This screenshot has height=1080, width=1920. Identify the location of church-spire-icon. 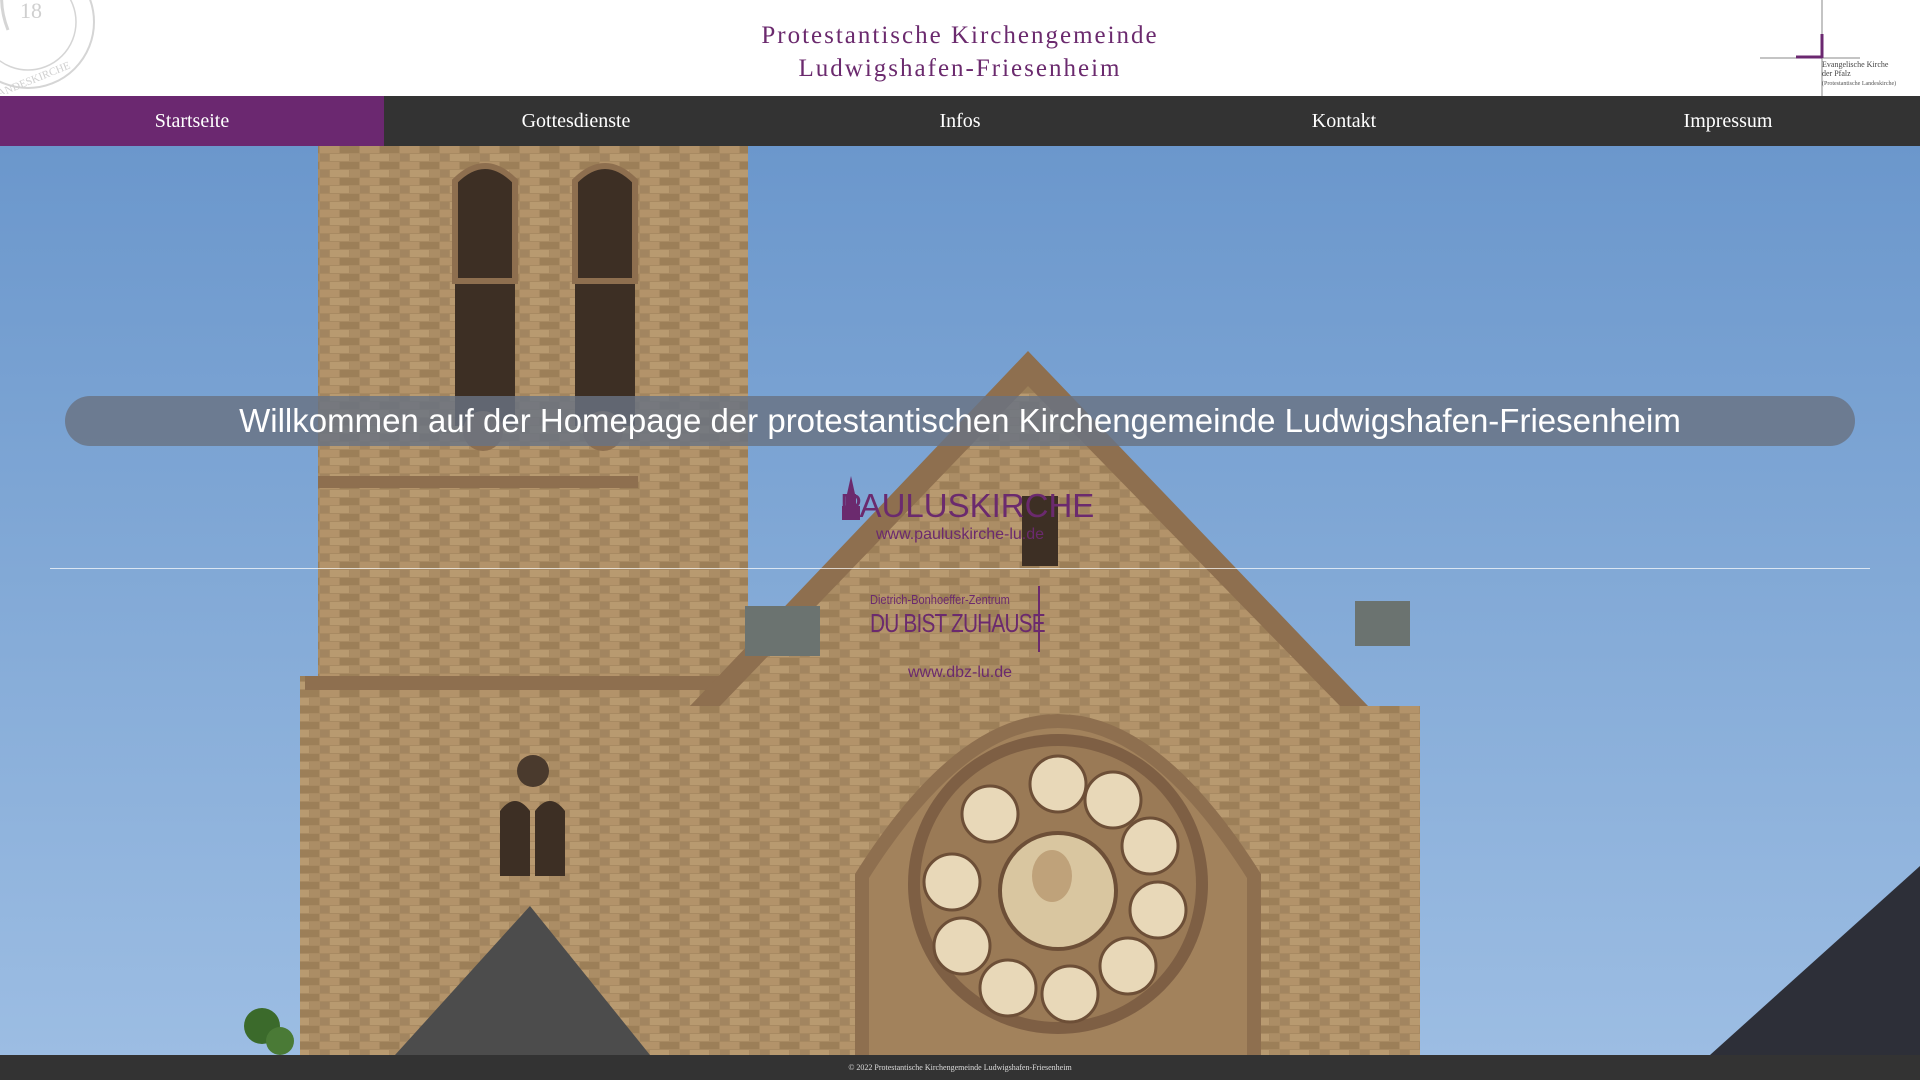
(851, 498).